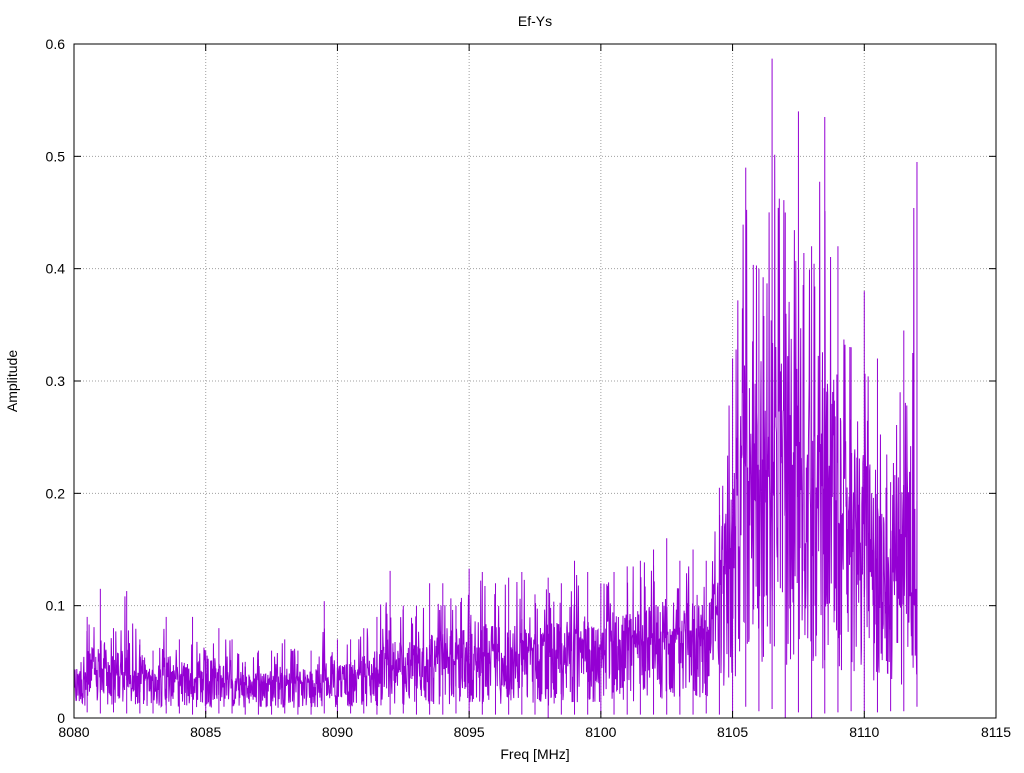 The image size is (1024, 773). Describe the element at coordinates (61, 718) in the screenshot. I see `y-tick-label: 0` at that location.